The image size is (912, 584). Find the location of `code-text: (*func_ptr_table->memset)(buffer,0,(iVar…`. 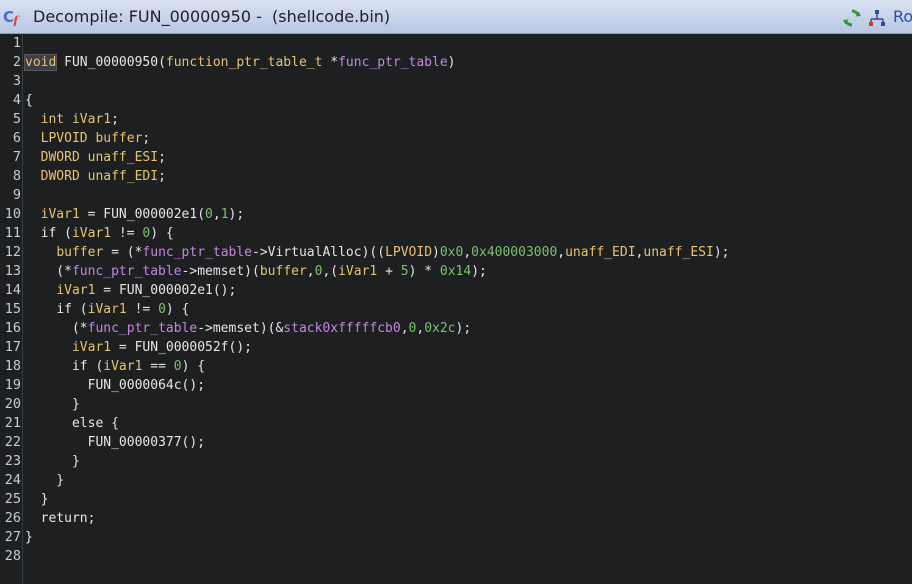

code-text: (*func_ptr_table->memset)(buffer,0,(iVar… is located at coordinates (256, 271).